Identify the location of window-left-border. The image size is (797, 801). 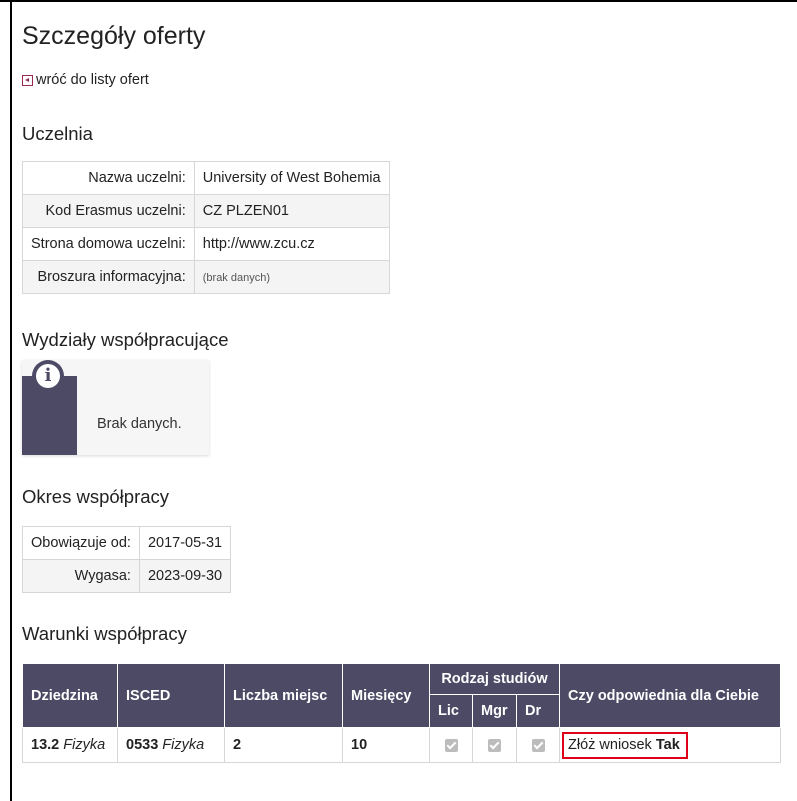
(11, 400).